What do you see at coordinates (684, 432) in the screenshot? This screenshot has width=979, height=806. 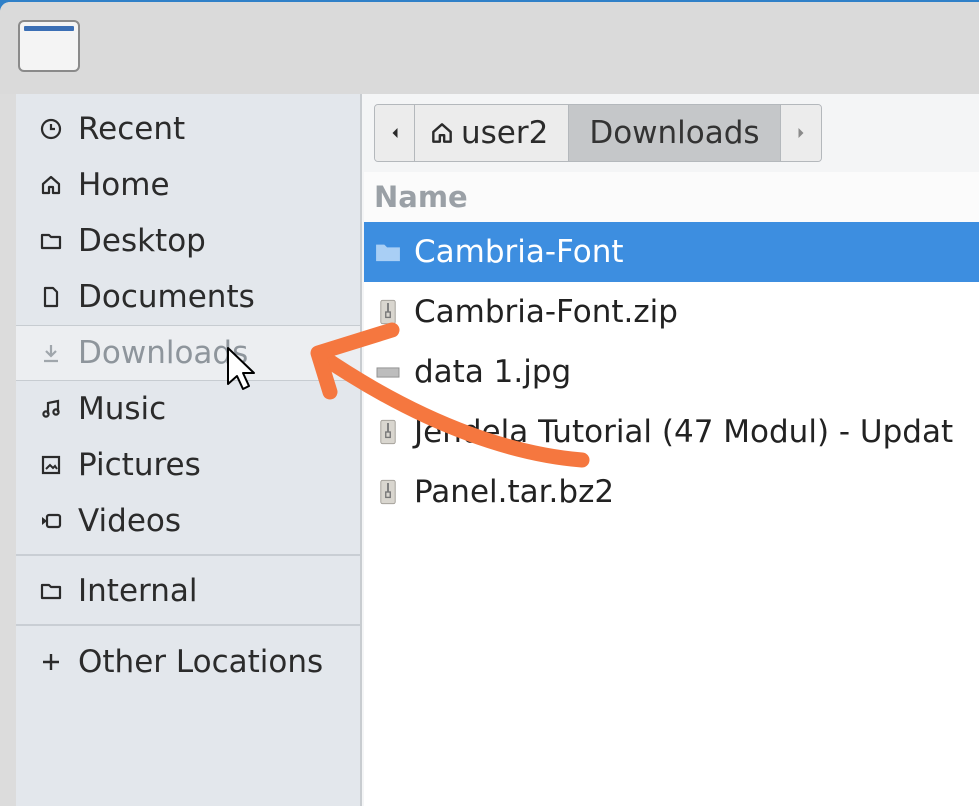 I see `file-name: Jendela Tutorial (47 Modul) - Updat` at bounding box center [684, 432].